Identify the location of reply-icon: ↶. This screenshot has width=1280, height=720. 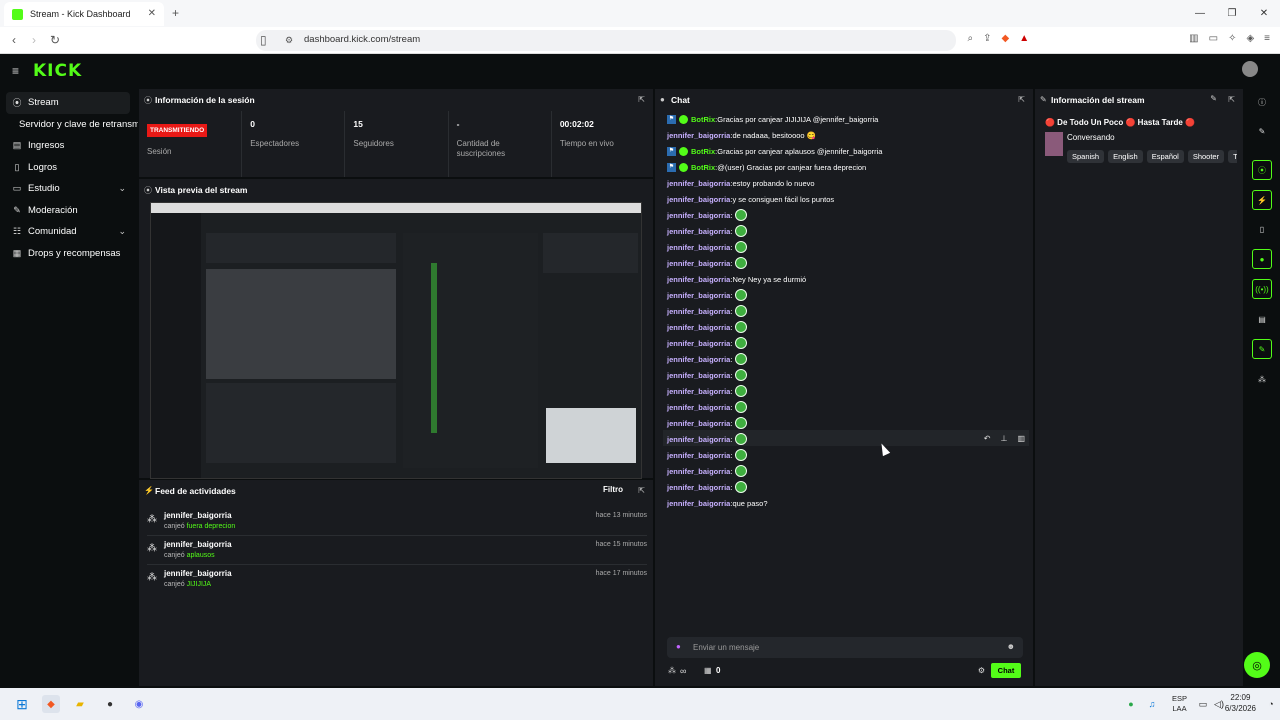
(987, 438).